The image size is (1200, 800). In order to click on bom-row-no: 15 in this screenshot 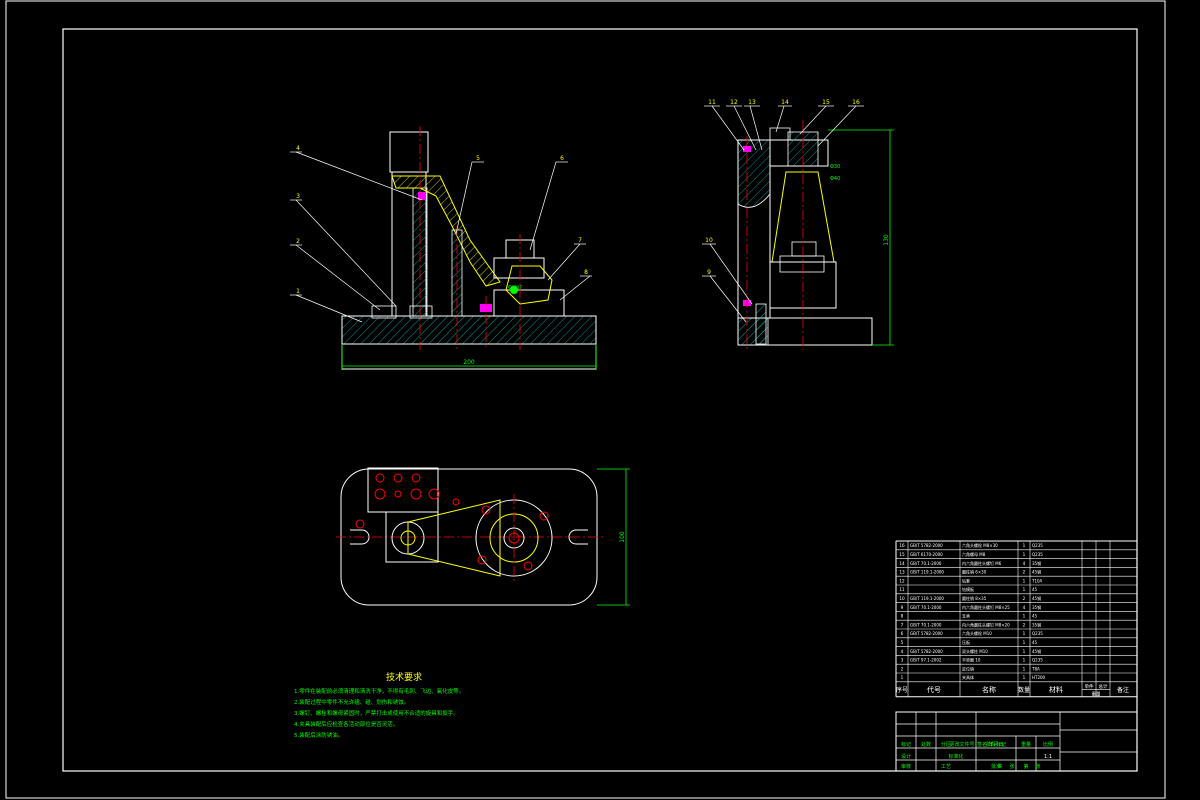, I will do `click(902, 554)`.